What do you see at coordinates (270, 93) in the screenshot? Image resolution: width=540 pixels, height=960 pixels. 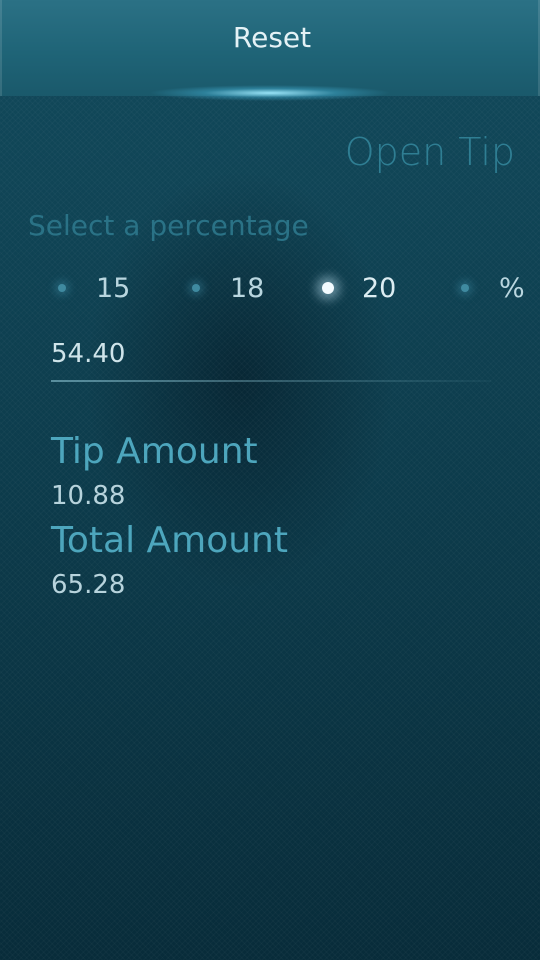 I see `pulley-highlight` at bounding box center [270, 93].